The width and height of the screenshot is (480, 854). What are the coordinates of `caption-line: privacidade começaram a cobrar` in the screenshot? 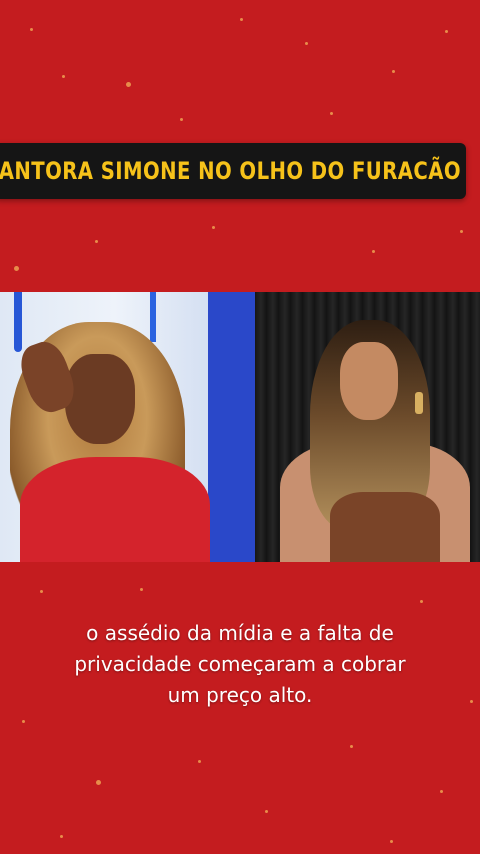 It's located at (240, 664).